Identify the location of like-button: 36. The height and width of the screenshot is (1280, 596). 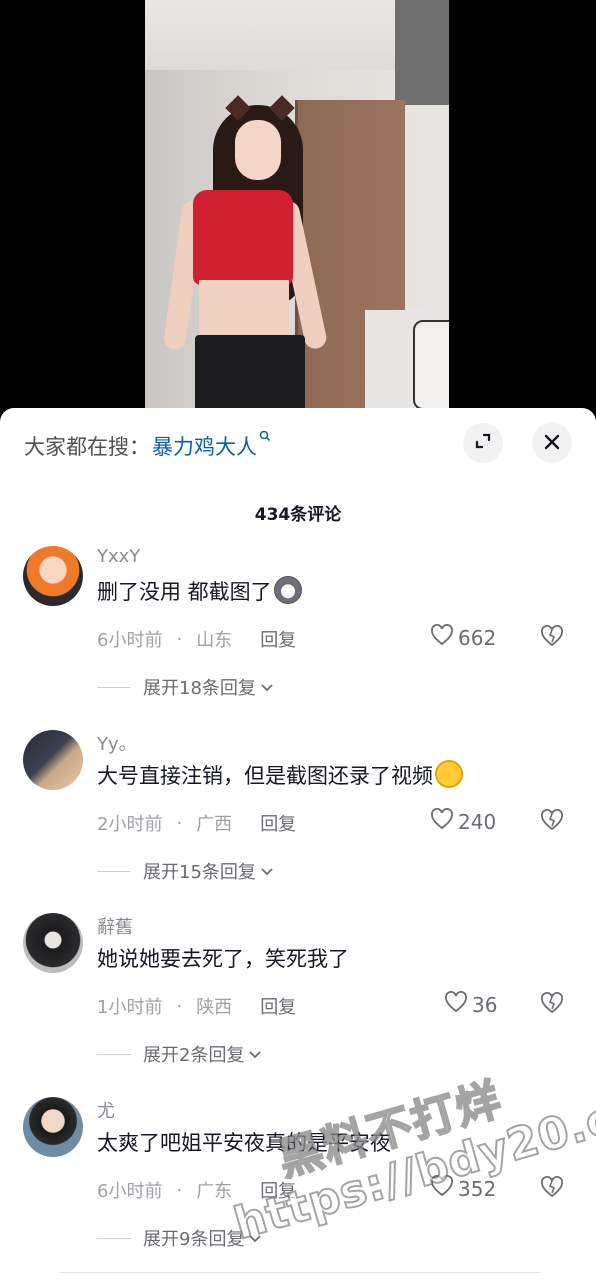
(470, 1004).